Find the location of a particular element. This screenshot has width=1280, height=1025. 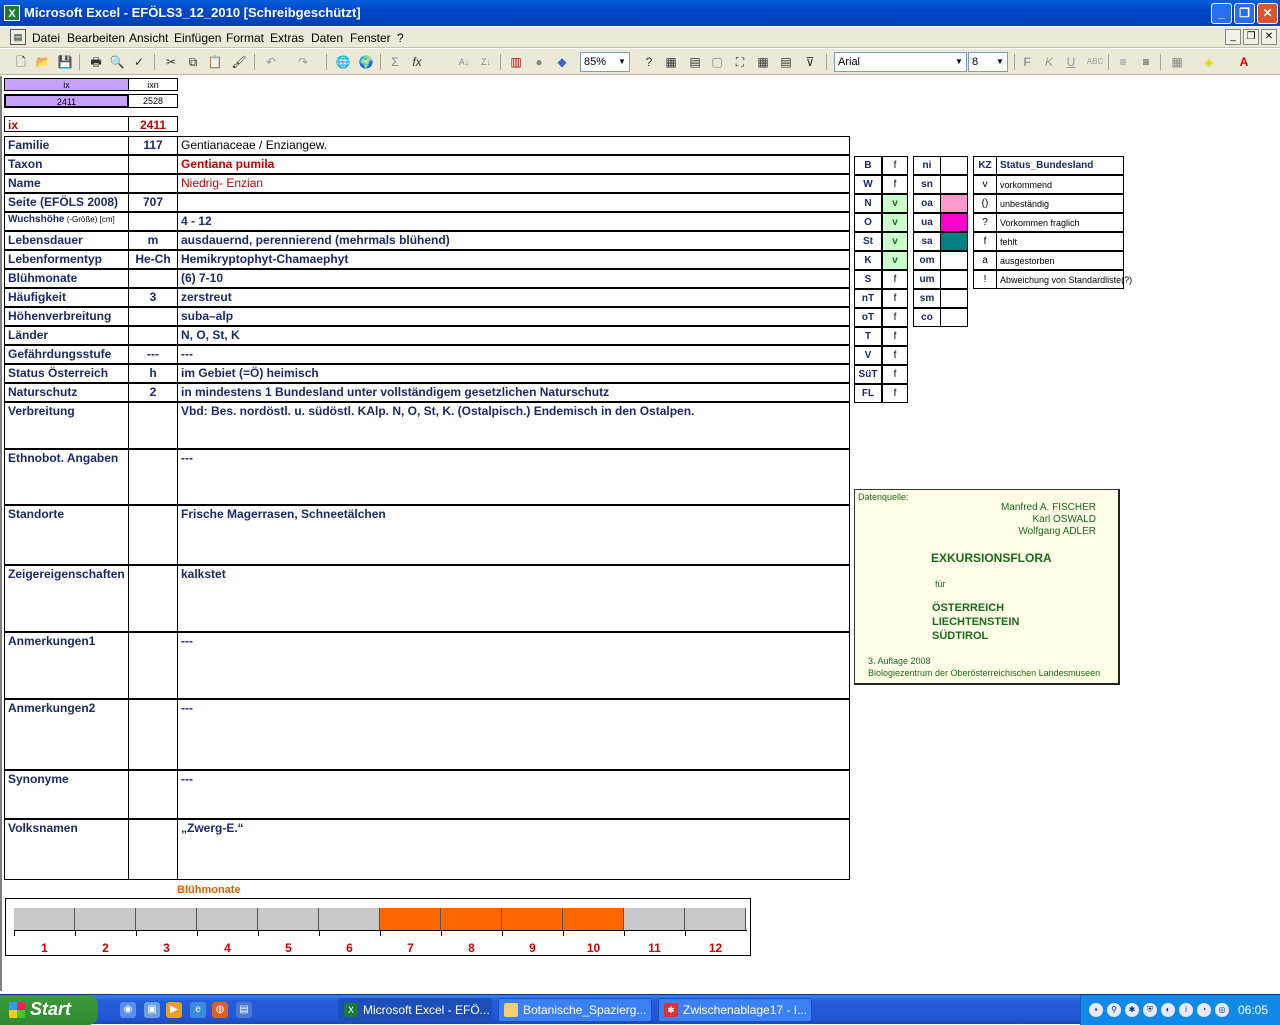

toolbar-icon-3: ▢ is located at coordinates (717, 62).